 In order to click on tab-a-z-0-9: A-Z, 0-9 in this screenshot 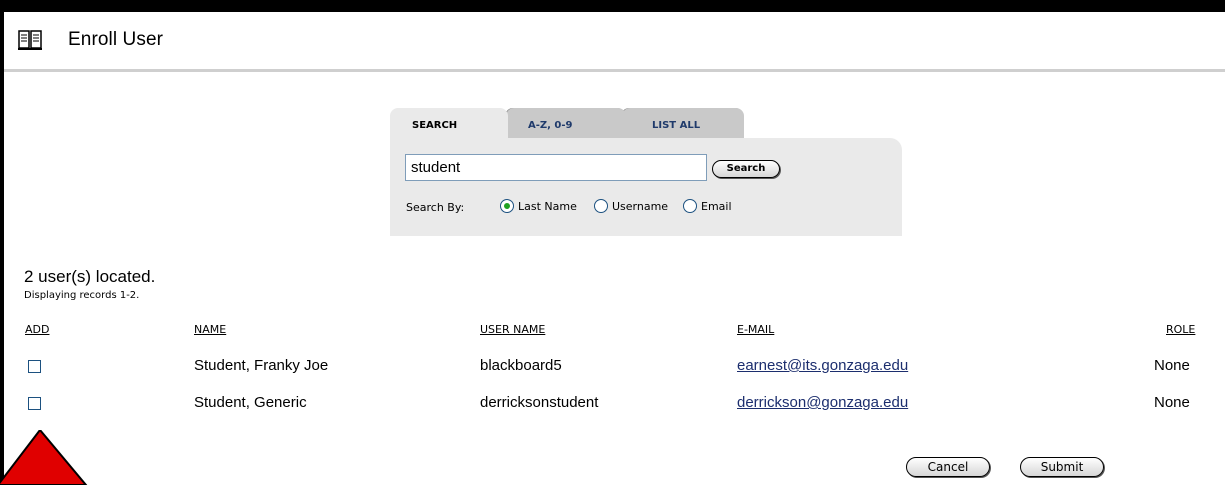, I will do `click(566, 123)`.